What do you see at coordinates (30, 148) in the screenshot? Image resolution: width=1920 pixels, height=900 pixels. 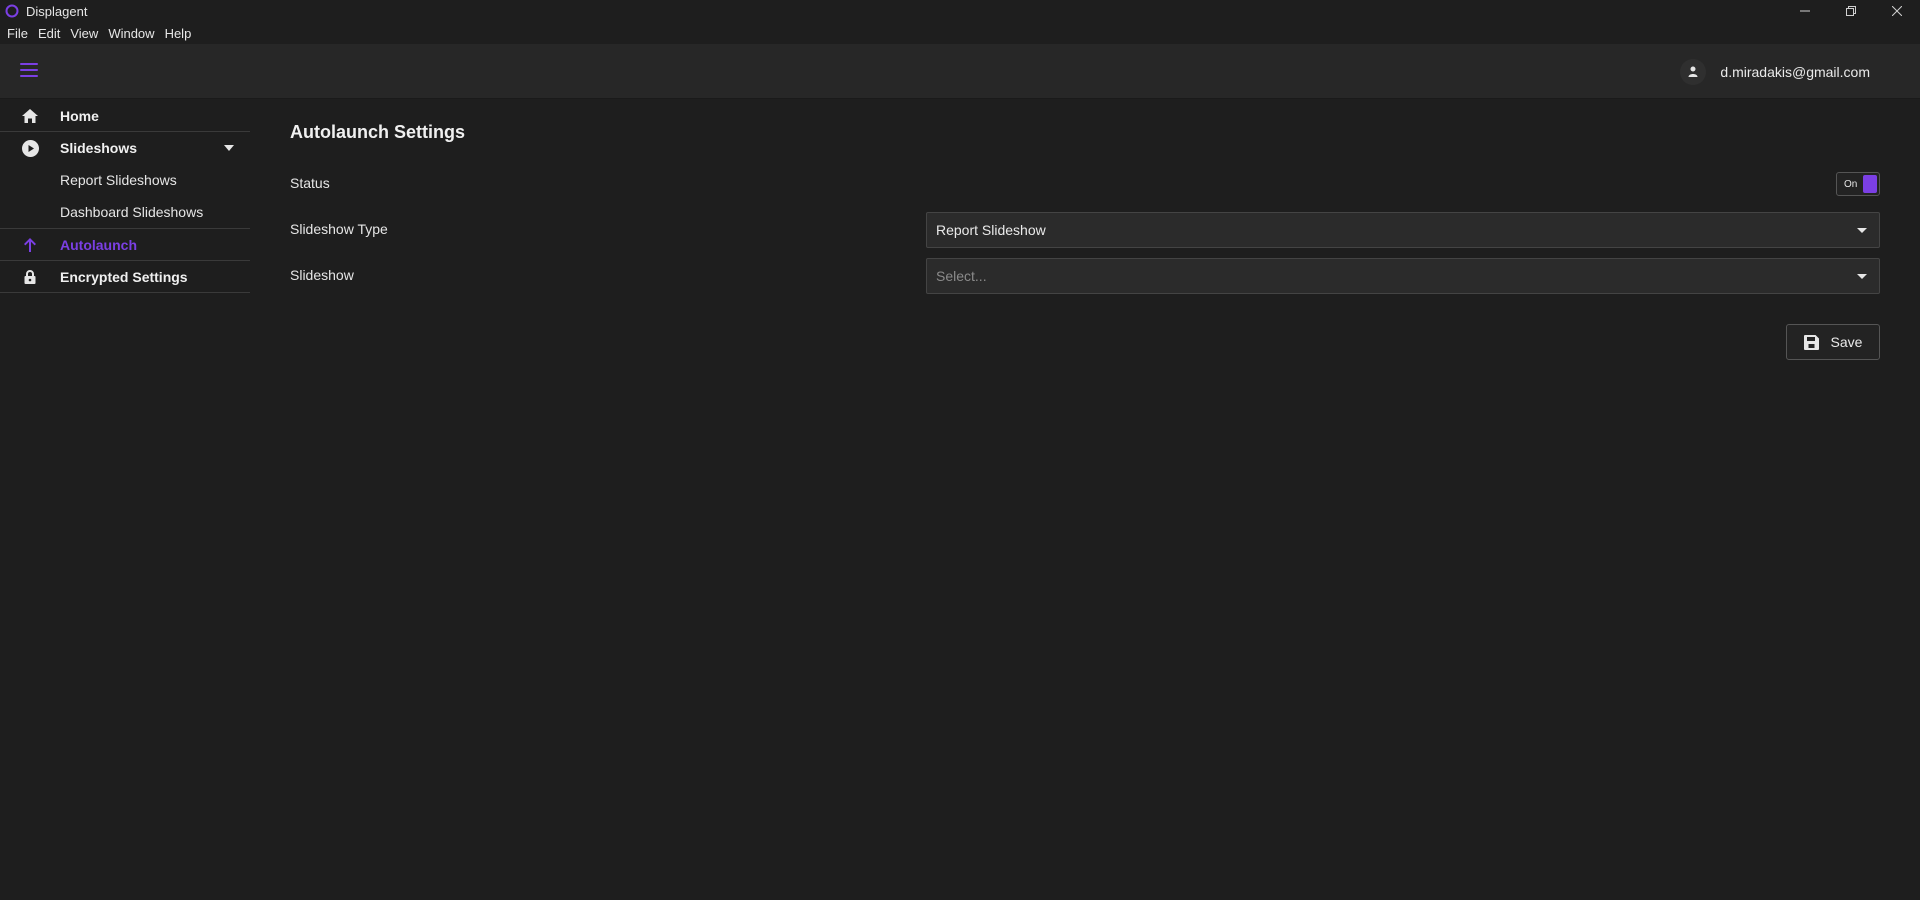 I see `play-circle-icon` at bounding box center [30, 148].